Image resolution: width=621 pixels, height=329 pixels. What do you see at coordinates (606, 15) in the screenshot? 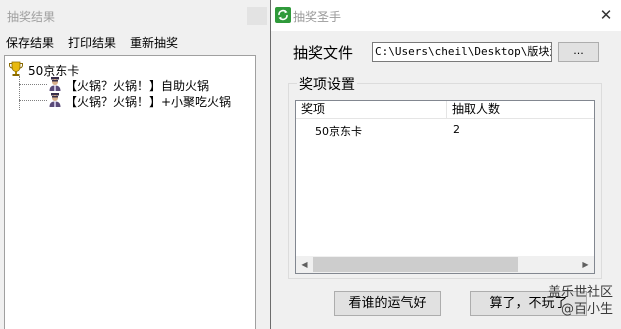
I see `close-icon: ✕` at bounding box center [606, 15].